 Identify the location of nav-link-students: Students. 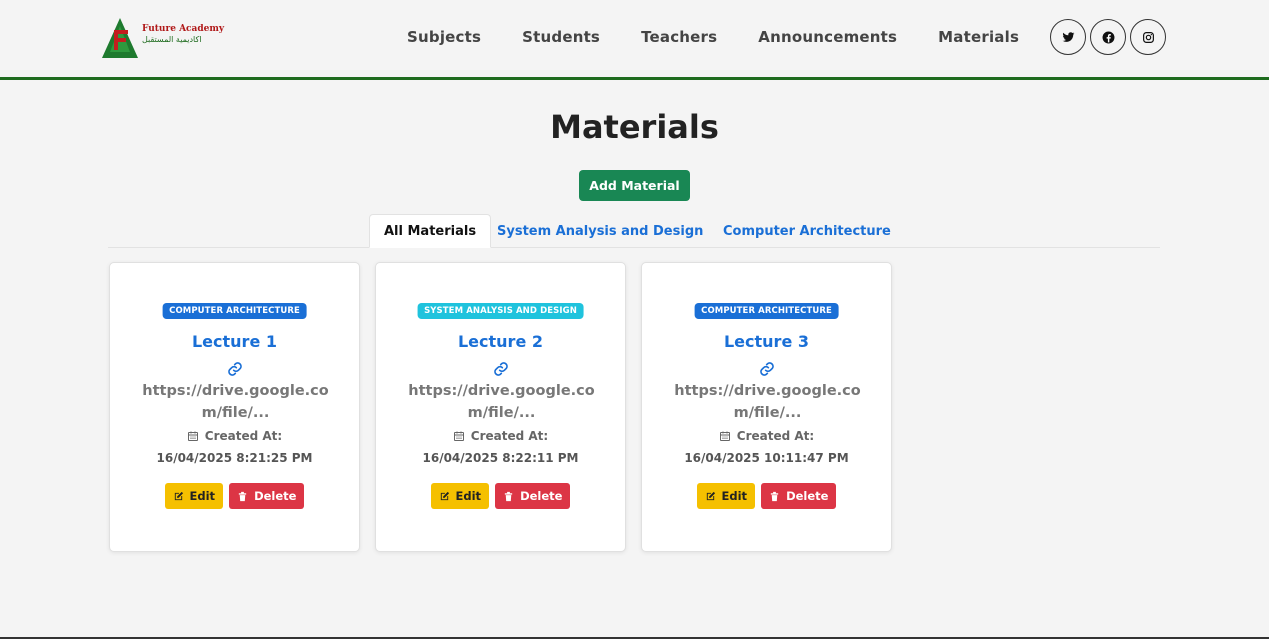
(561, 37).